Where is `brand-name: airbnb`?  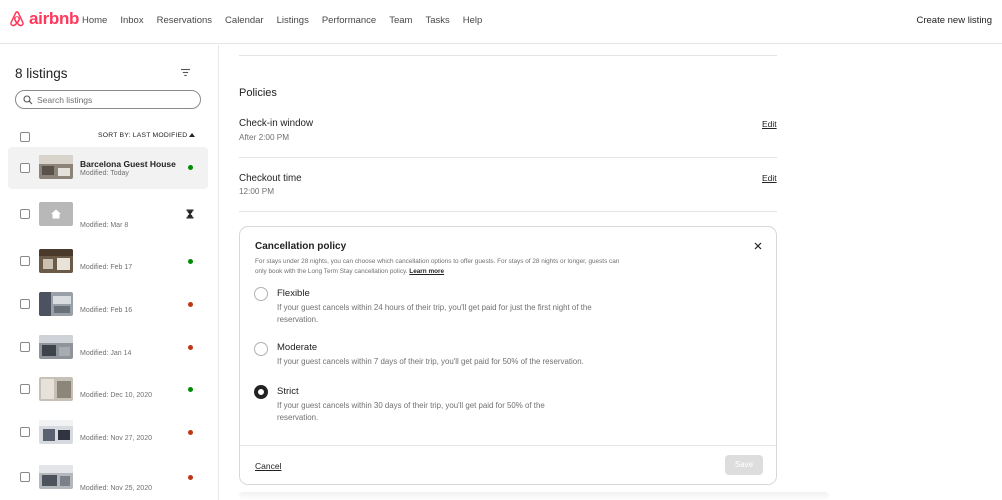
brand-name: airbnb is located at coordinates (54, 18).